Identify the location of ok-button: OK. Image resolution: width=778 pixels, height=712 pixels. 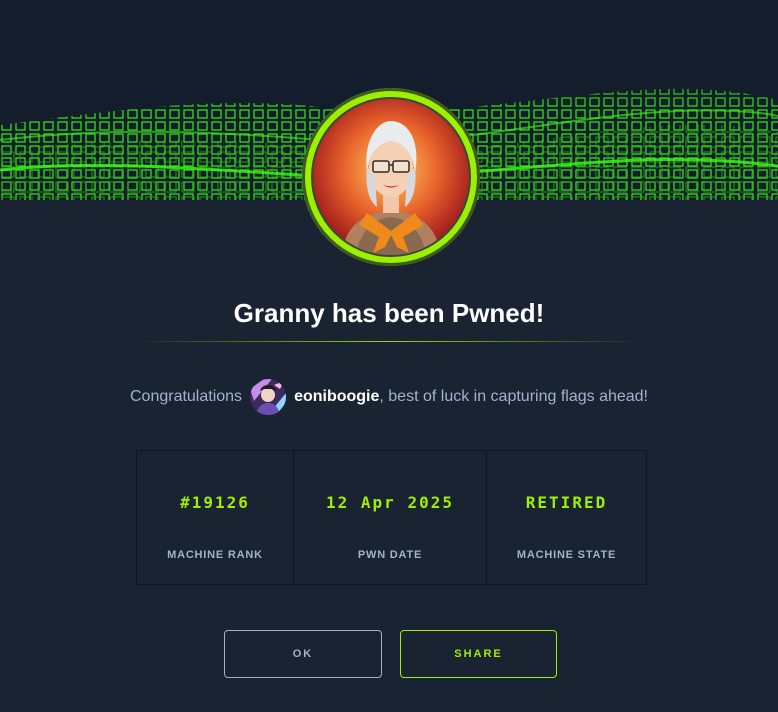
(303, 654).